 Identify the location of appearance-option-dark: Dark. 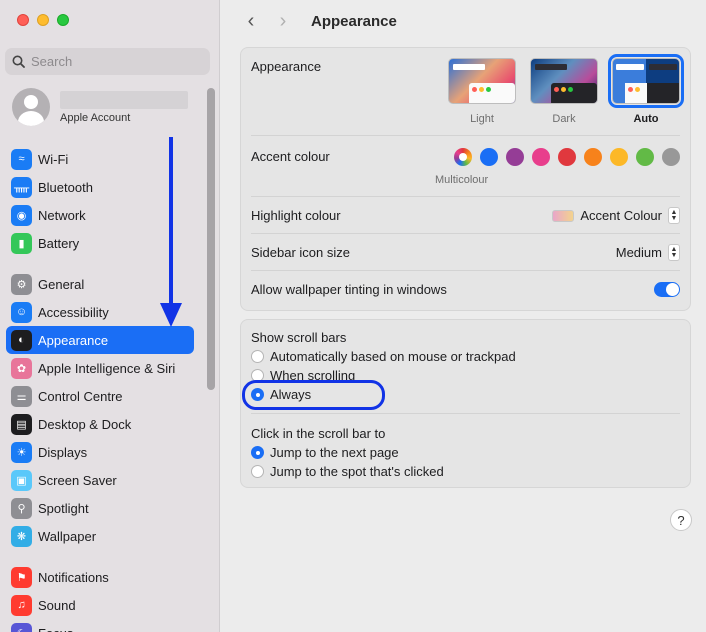
(564, 91).